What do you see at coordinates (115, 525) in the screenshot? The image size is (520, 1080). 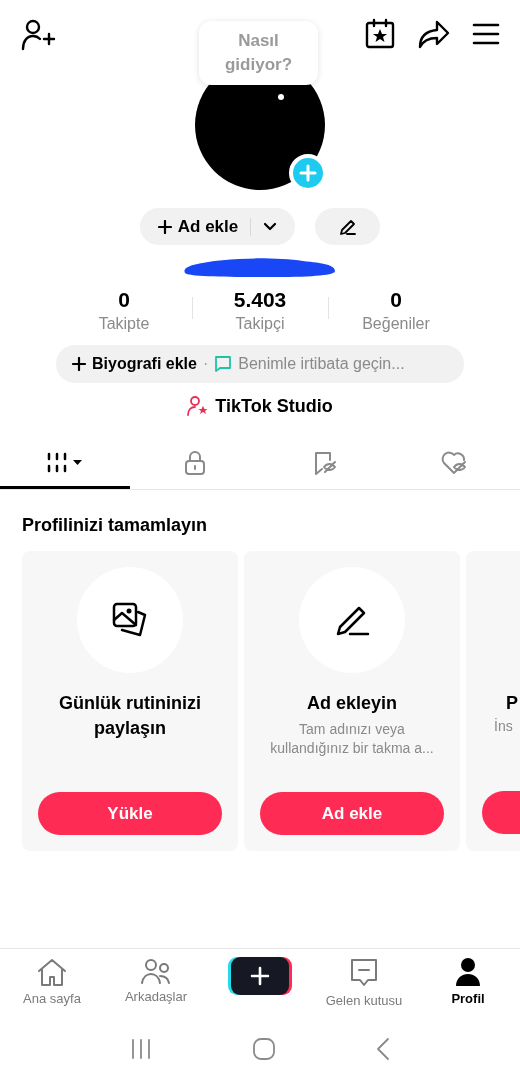 I see `section-title: Profilinizi tamamlayın` at bounding box center [115, 525].